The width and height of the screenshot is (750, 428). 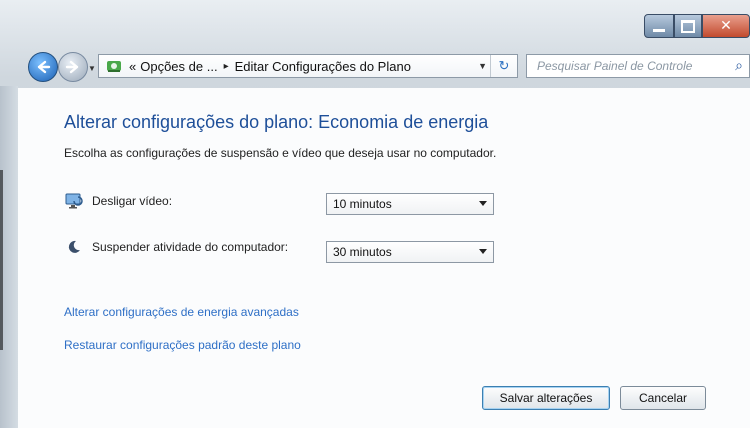 I want to click on address-dropdown-icon: ▼, so click(x=482, y=66).